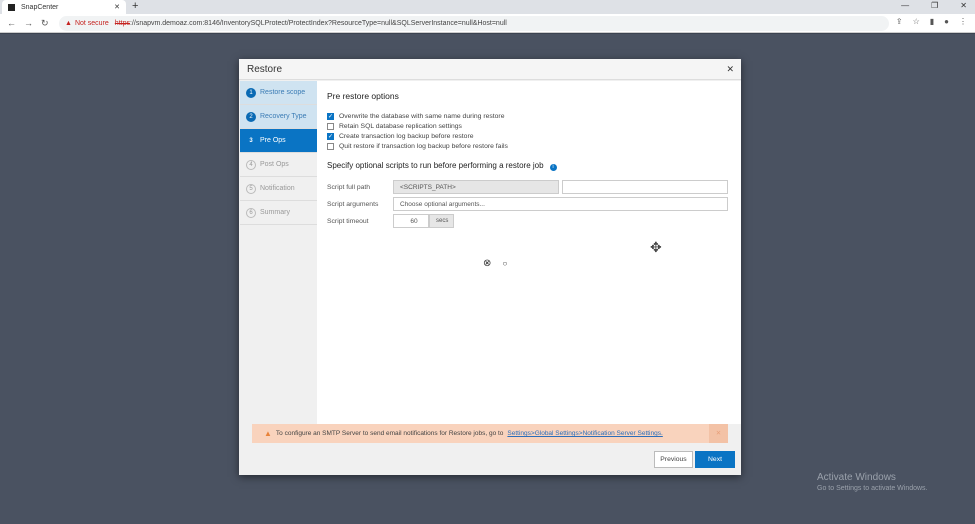 The width and height of the screenshot is (975, 524). Describe the element at coordinates (505, 263) in the screenshot. I see `circle-icon: ○` at that location.